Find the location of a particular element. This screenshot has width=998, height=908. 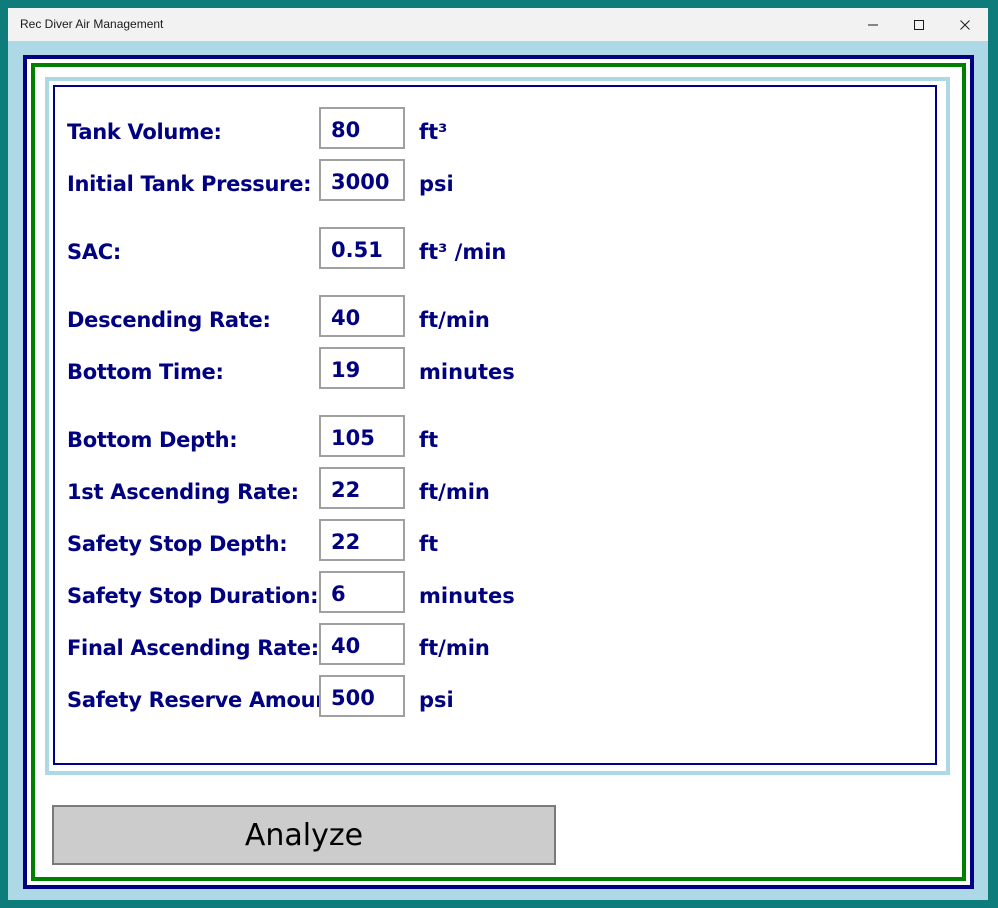

safety-stop-duration-unit: minutes is located at coordinates (467, 596).